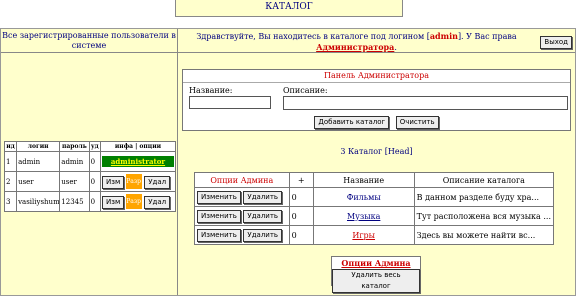 The image size is (576, 296). Describe the element at coordinates (74, 146) in the screenshot. I see `col-password: пароль` at that location.